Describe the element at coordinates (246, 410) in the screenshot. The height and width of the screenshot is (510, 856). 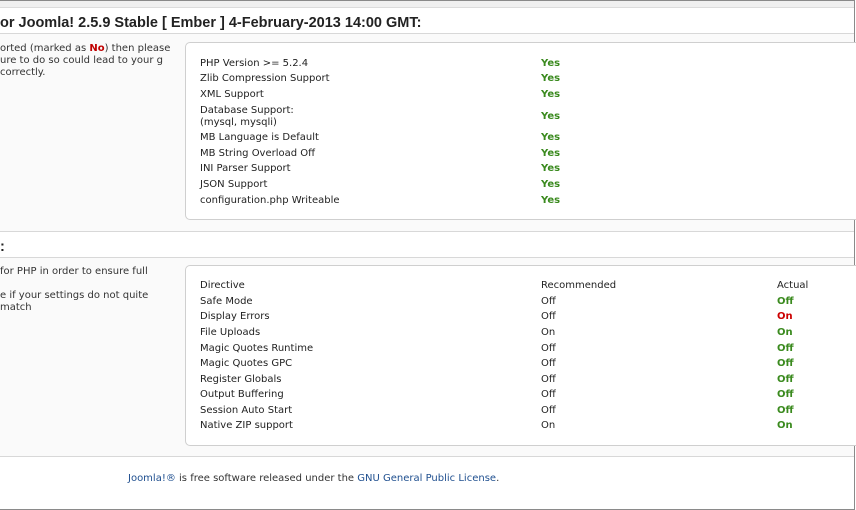
I see `directive-name: Session Auto Start` at that location.